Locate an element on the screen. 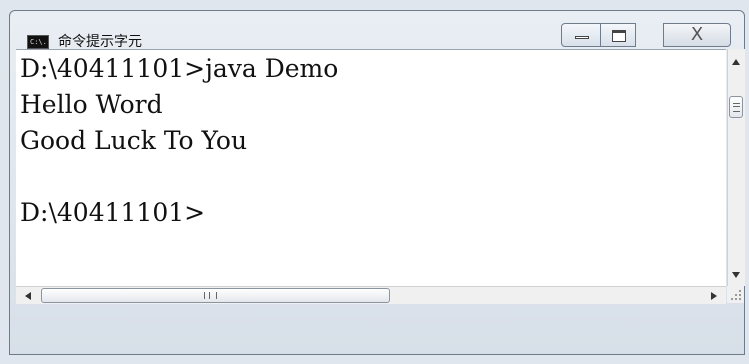  close-button: X is located at coordinates (697, 35).